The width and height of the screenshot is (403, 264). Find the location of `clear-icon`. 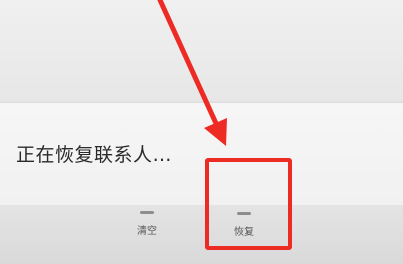

clear-icon is located at coordinates (147, 212).